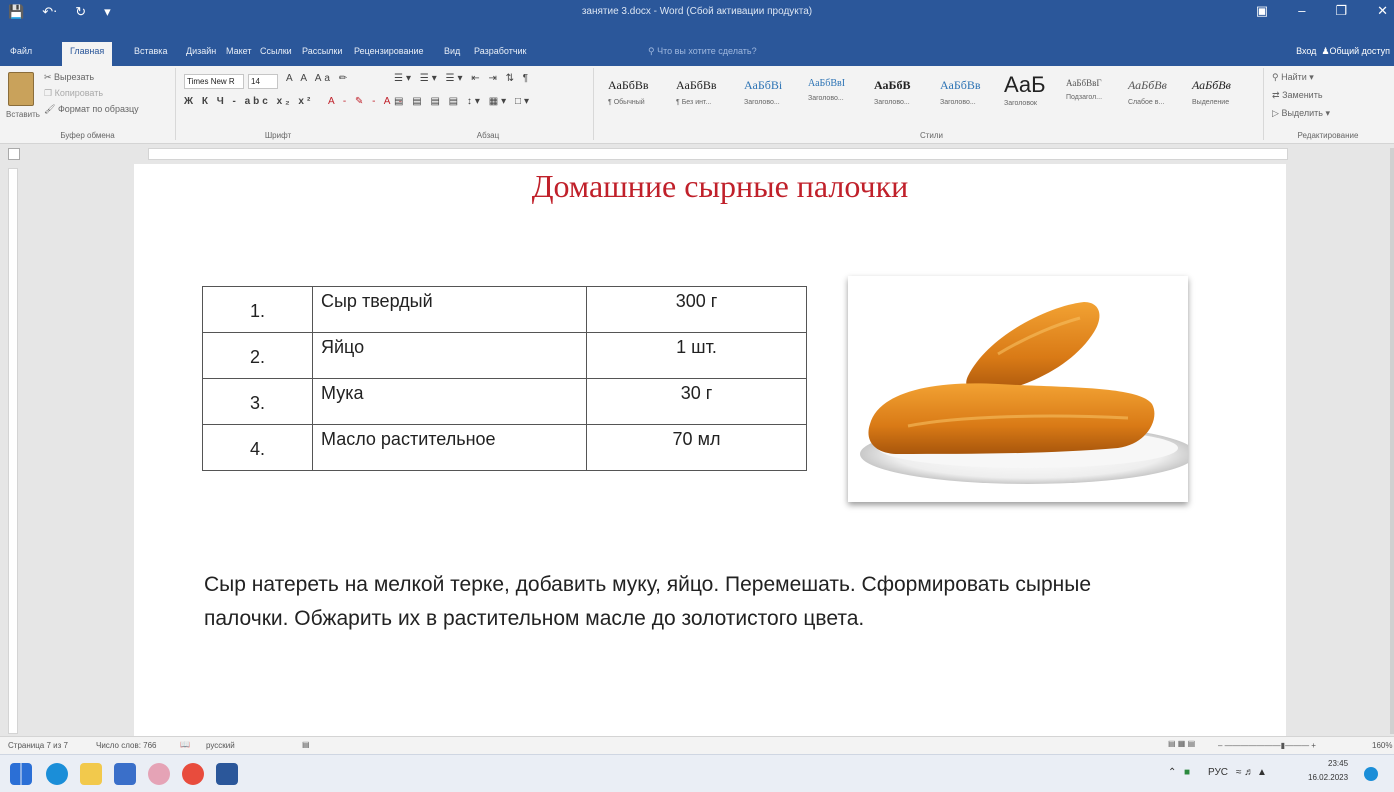  What do you see at coordinates (463, 101) in the screenshot?
I see `alignment-buttons: ▤ ▤ ▤ ▤ ↕▾ ▦▾ □▾` at bounding box center [463, 101].